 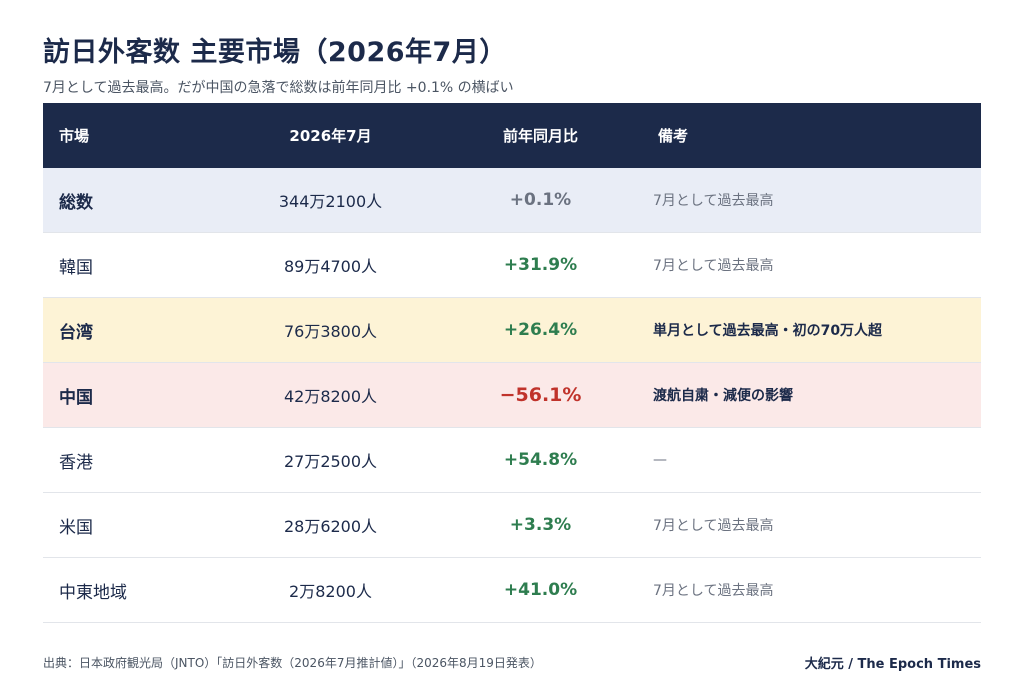 I want to click on cell-note: 単月として過去最高・初の70万人超, so click(x=768, y=331).